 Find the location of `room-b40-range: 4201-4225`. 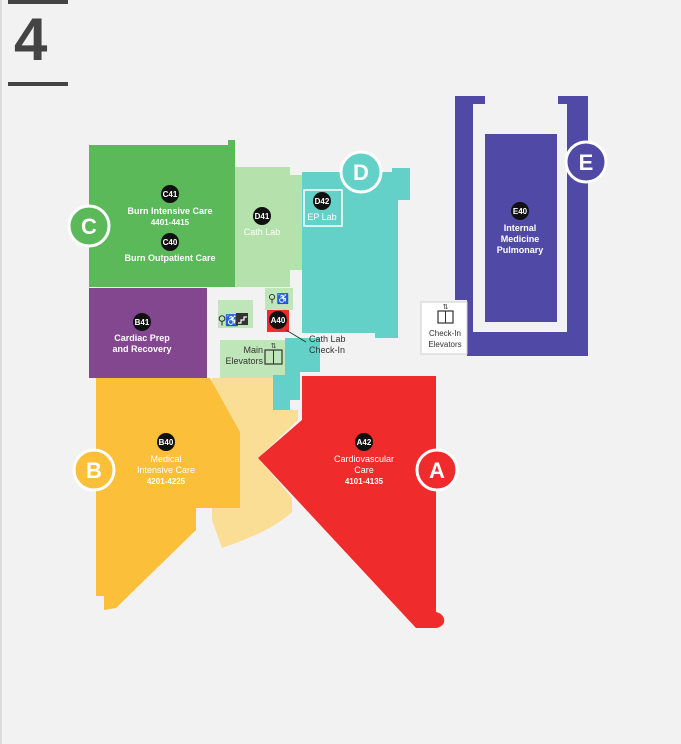

room-b40-range: 4201-4225 is located at coordinates (166, 481).